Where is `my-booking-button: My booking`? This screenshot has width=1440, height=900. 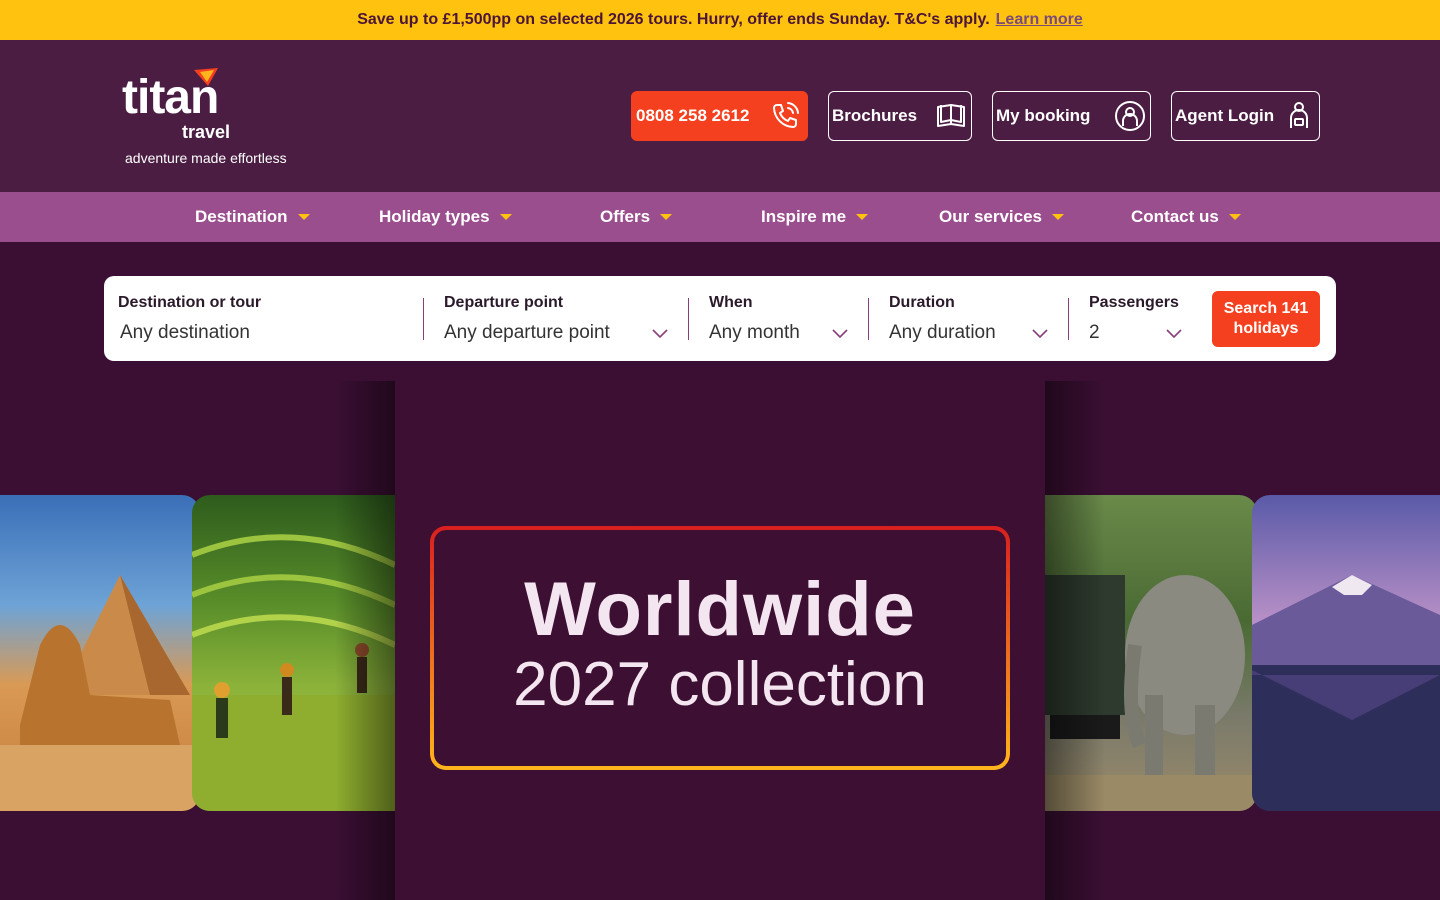 my-booking-button: My booking is located at coordinates (1071, 116).